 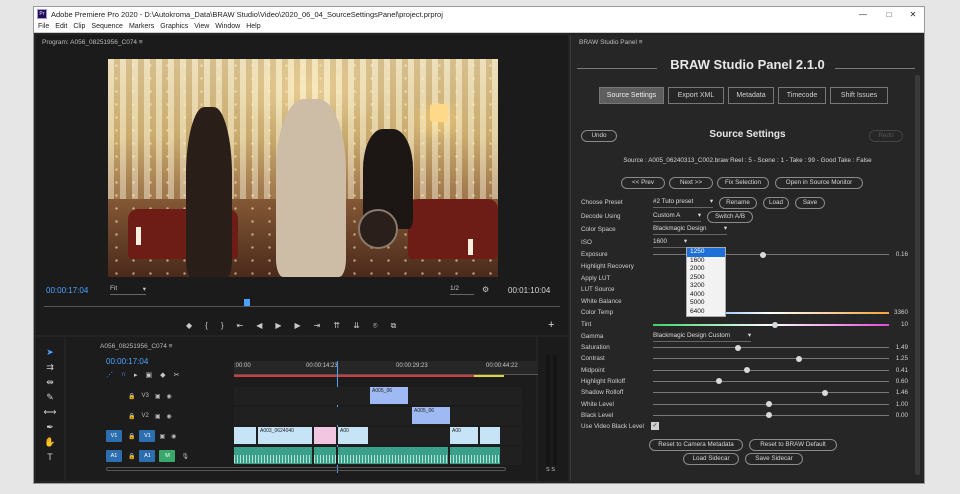 I want to click on clip-v1-4: A00, so click(x=464, y=435).